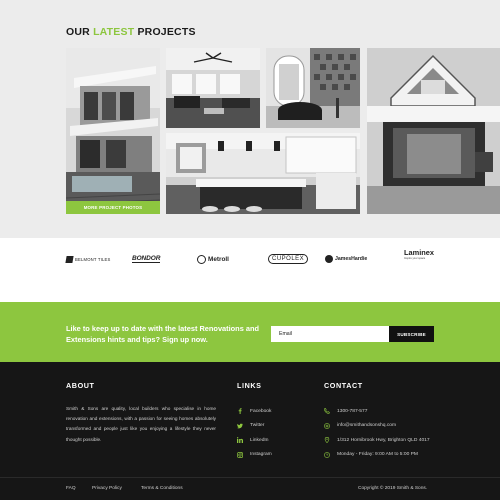 This screenshot has height=500, width=500. What do you see at coordinates (377, 440) in the screenshot?
I see `contact-address: 1/312 Hornibrook Hwy, Brighton QLD 4017` at bounding box center [377, 440].